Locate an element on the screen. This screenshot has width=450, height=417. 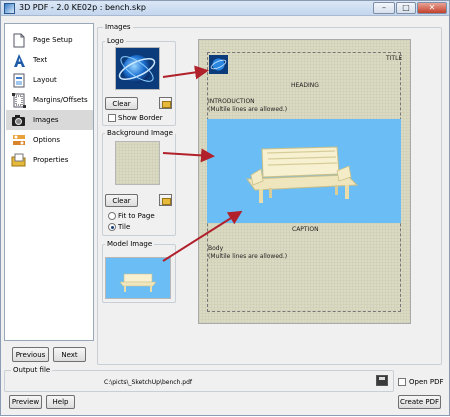
previous-button: Previous is located at coordinates (30, 354).